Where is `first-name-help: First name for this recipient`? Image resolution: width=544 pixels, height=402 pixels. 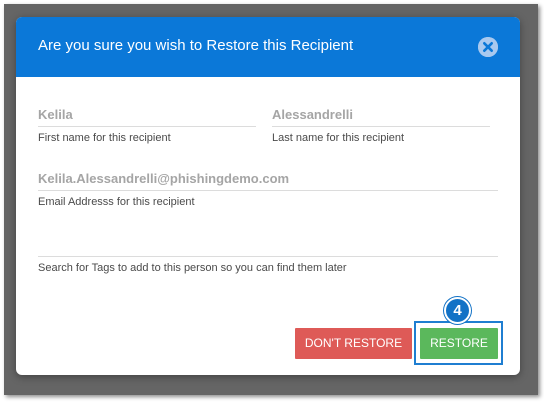 first-name-help: First name for this recipient is located at coordinates (104, 138).